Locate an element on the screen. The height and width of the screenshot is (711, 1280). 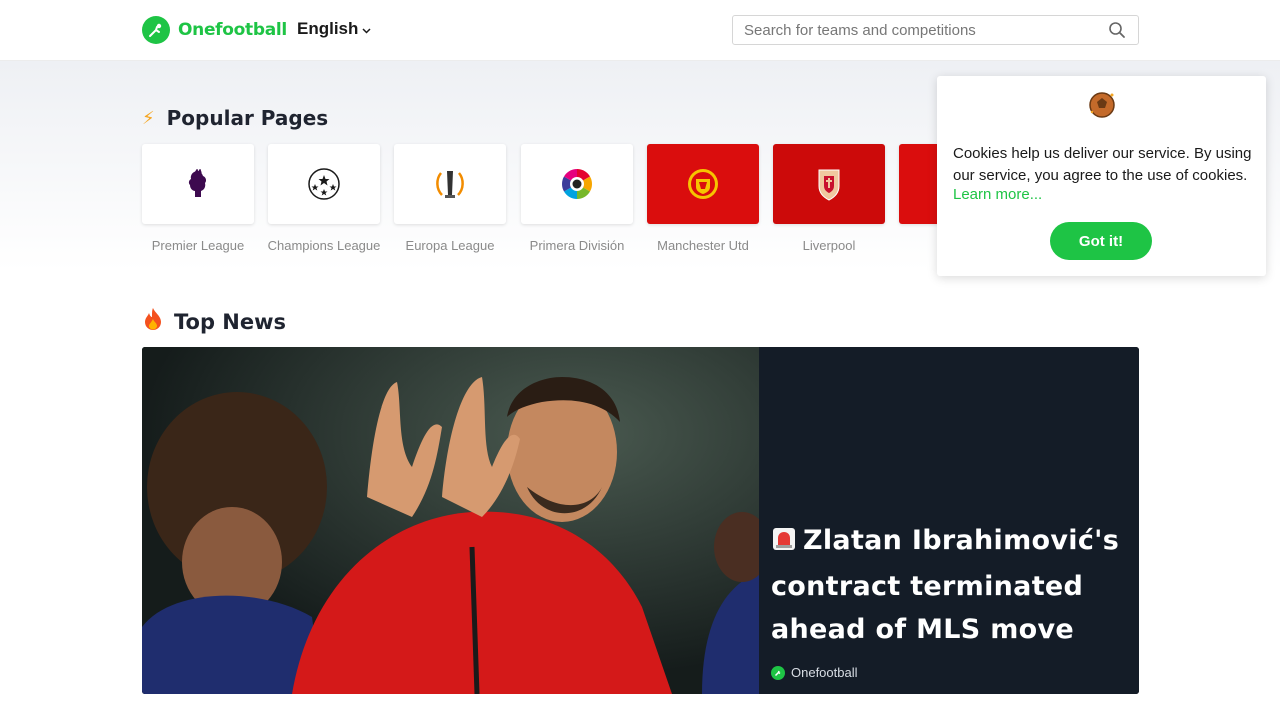
tile-premier-league is located at coordinates (198, 184).